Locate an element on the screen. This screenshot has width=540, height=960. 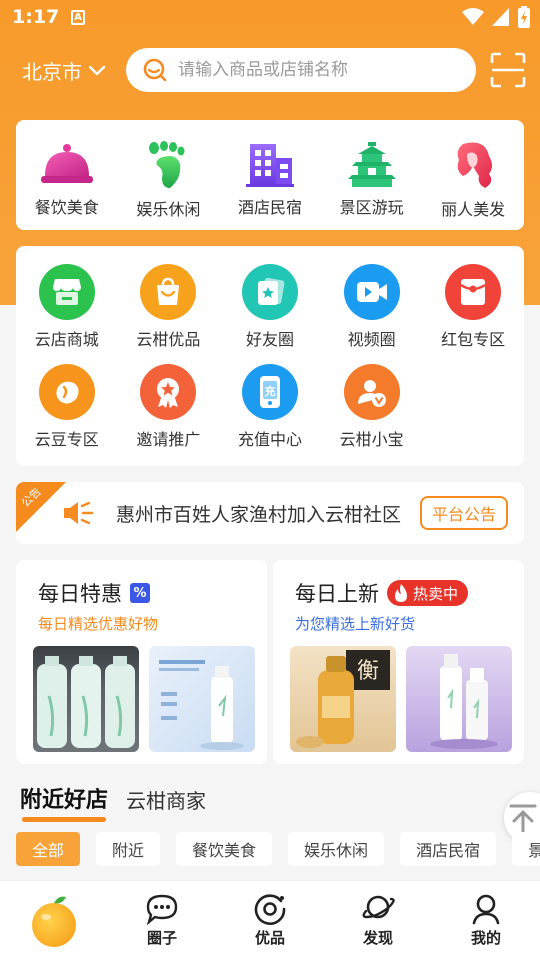
hair-icon is located at coordinates (475, 165).